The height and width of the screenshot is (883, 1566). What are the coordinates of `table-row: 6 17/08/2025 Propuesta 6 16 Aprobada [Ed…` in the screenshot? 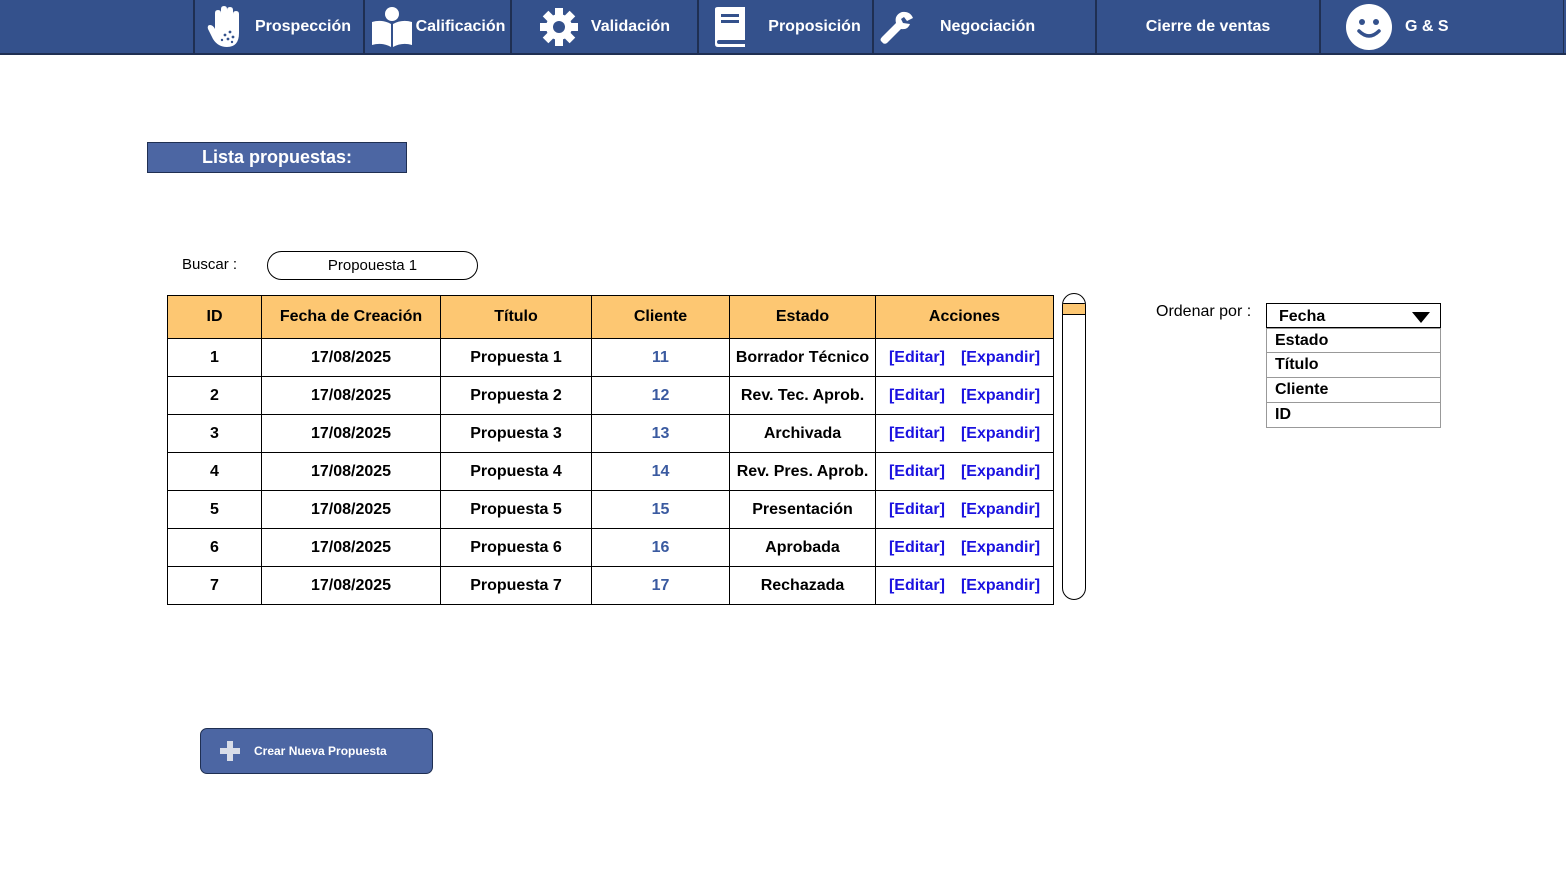 It's located at (610, 547).